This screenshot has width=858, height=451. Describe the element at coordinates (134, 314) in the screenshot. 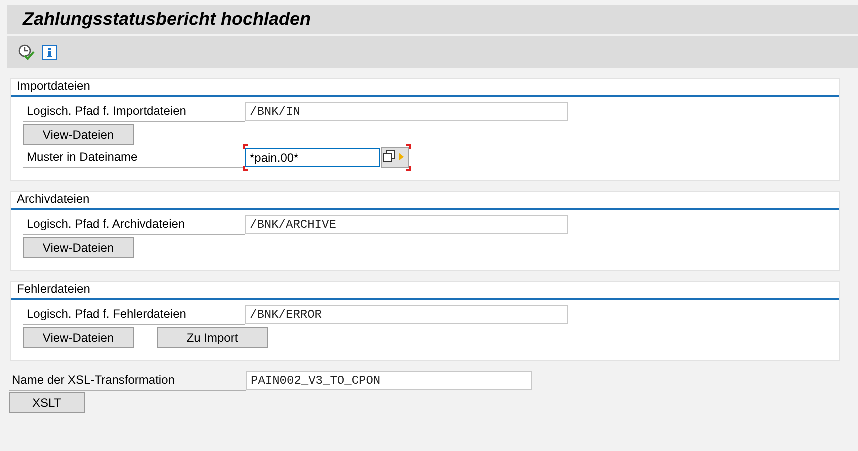

I see `field-label: Logisch. Pfad f. Fehlerdateien` at that location.